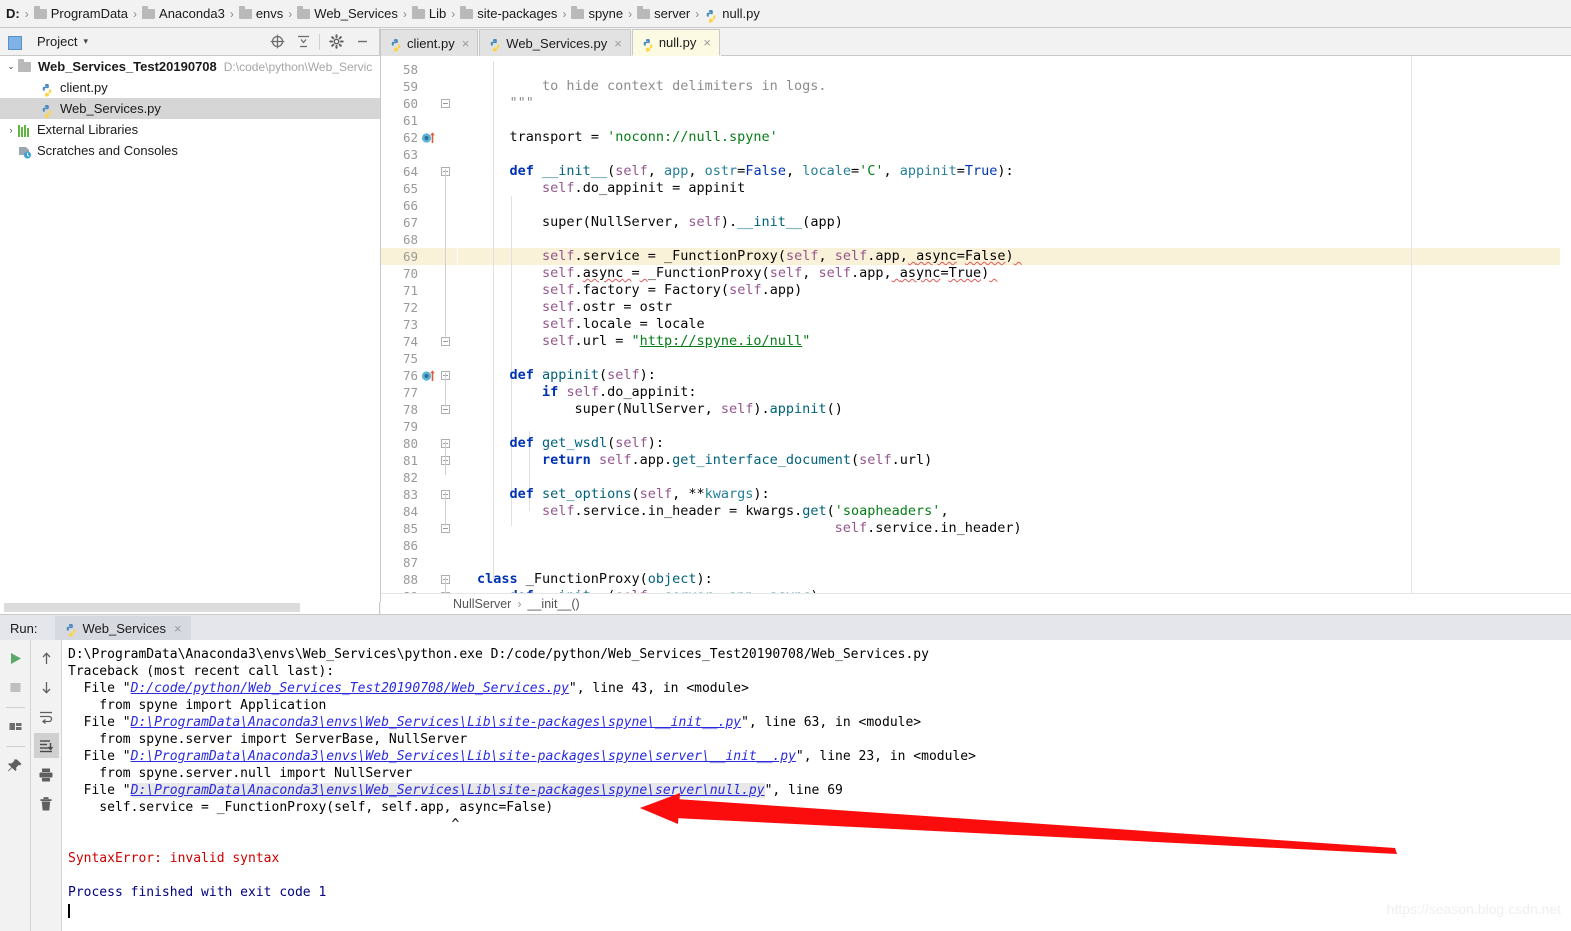 The height and width of the screenshot is (931, 1571). Describe the element at coordinates (410, 154) in the screenshot. I see `line-number: 63` at that location.